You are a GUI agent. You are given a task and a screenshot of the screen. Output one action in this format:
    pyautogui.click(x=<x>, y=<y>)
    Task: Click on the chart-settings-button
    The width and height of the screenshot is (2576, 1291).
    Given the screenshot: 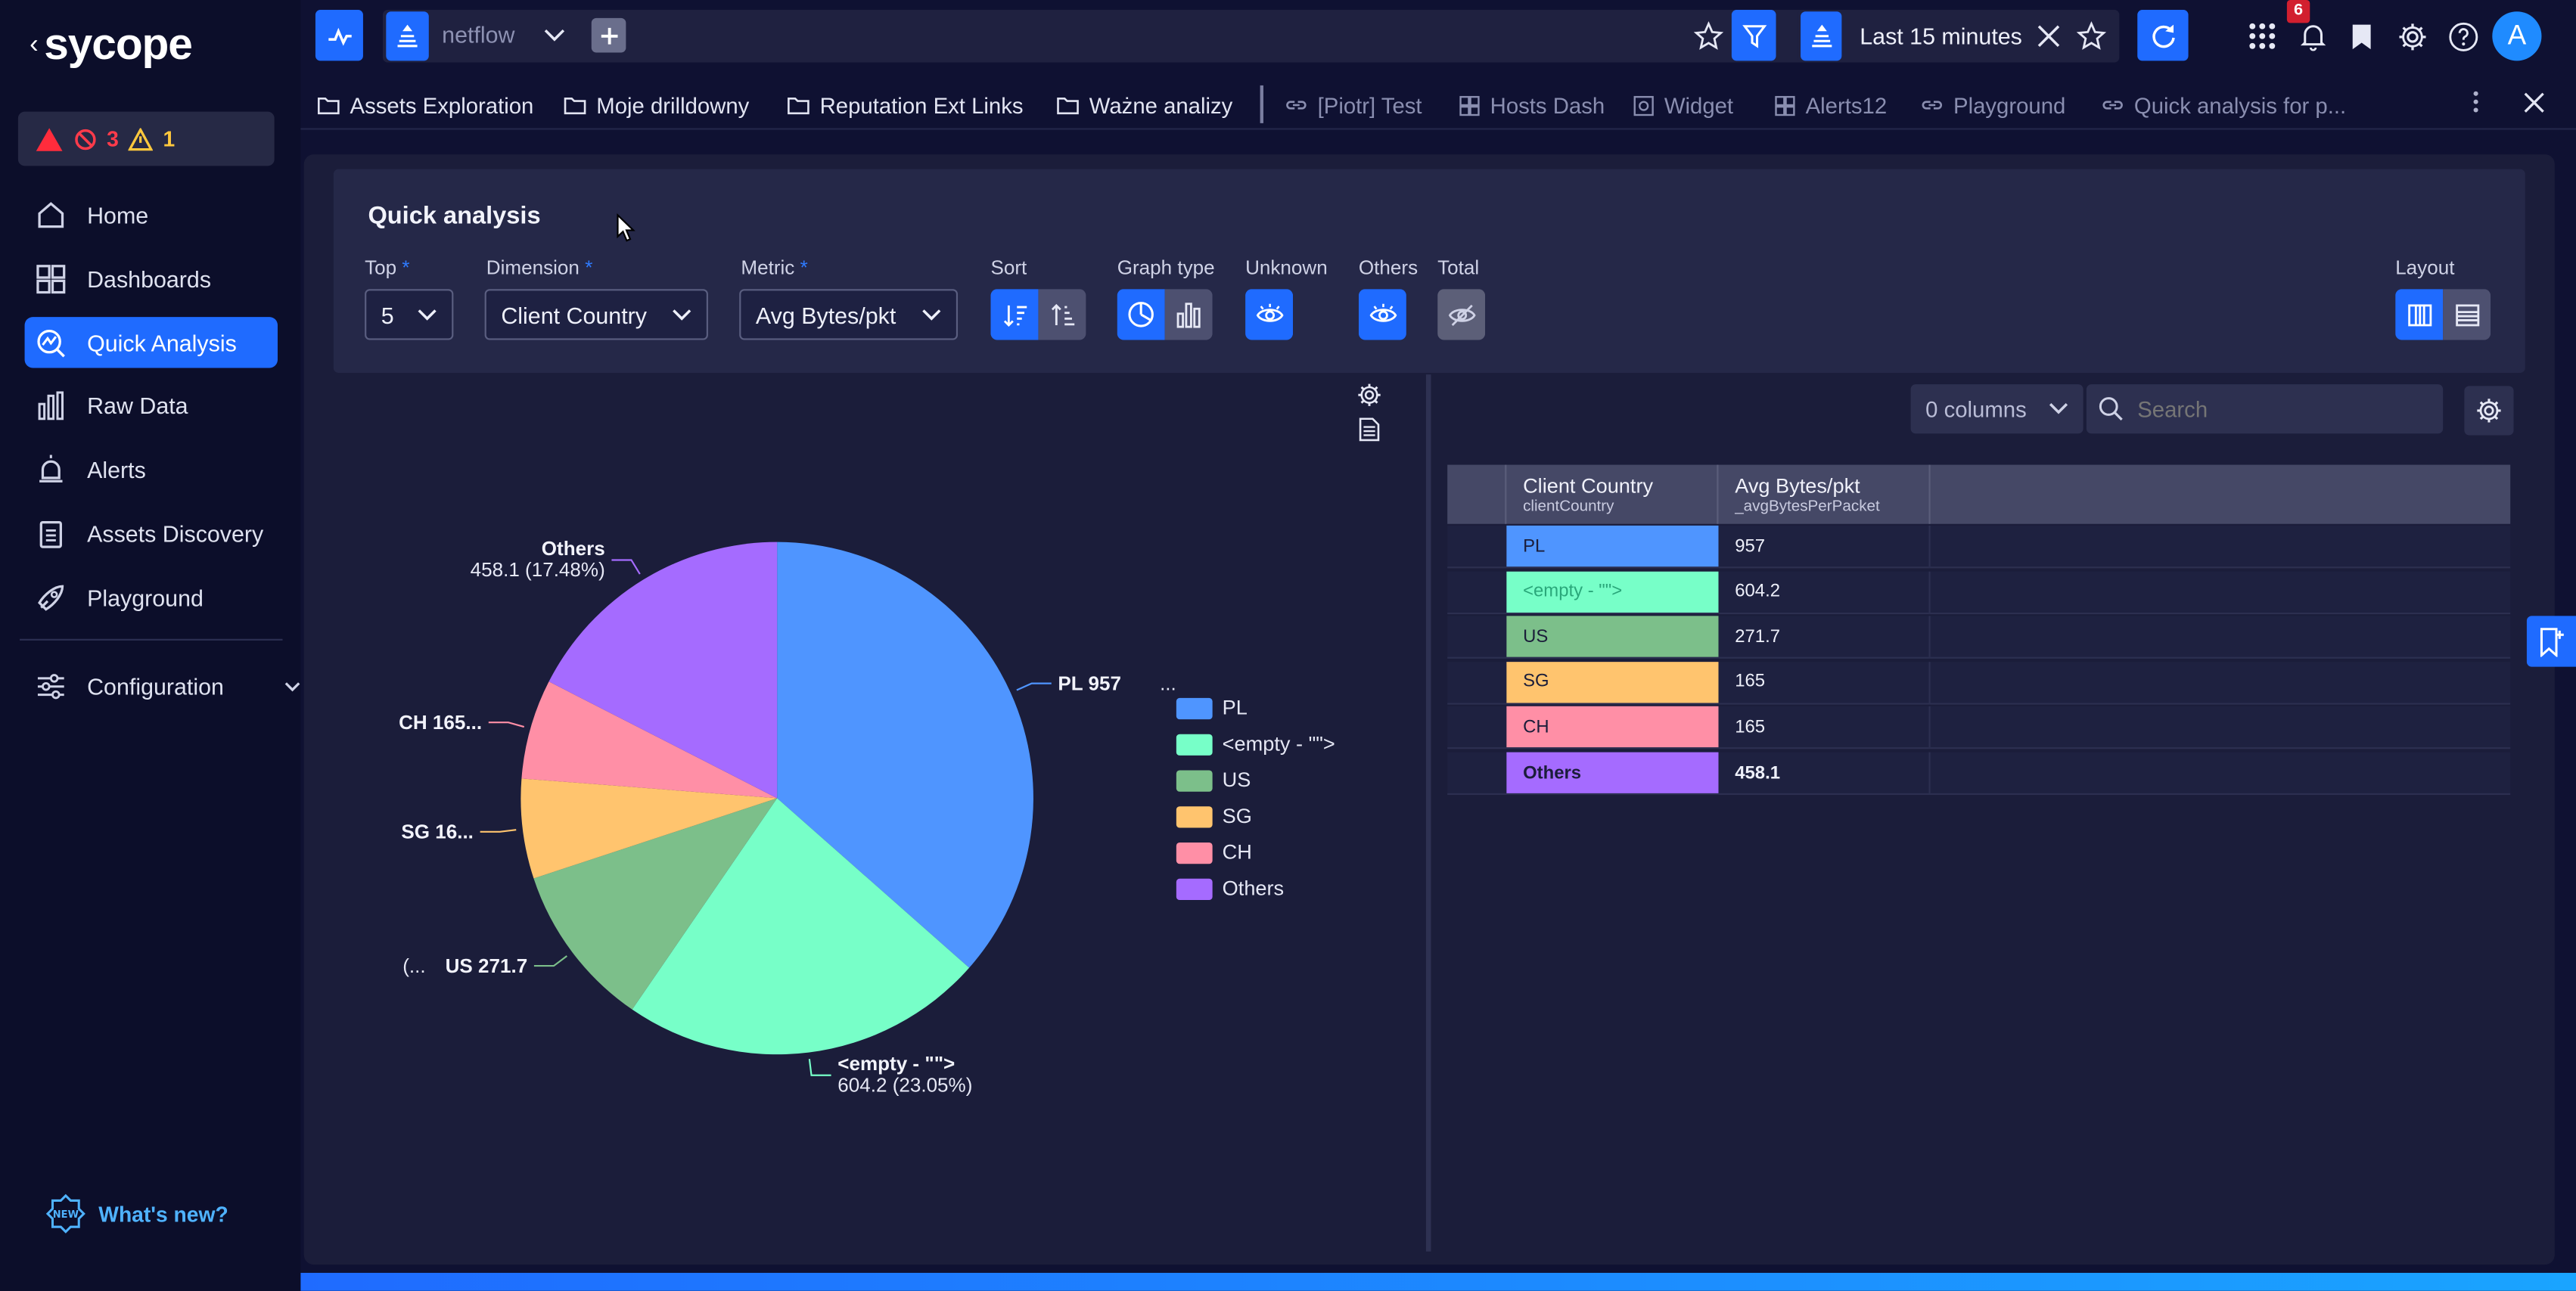 What is the action you would take?
    pyautogui.click(x=1368, y=394)
    